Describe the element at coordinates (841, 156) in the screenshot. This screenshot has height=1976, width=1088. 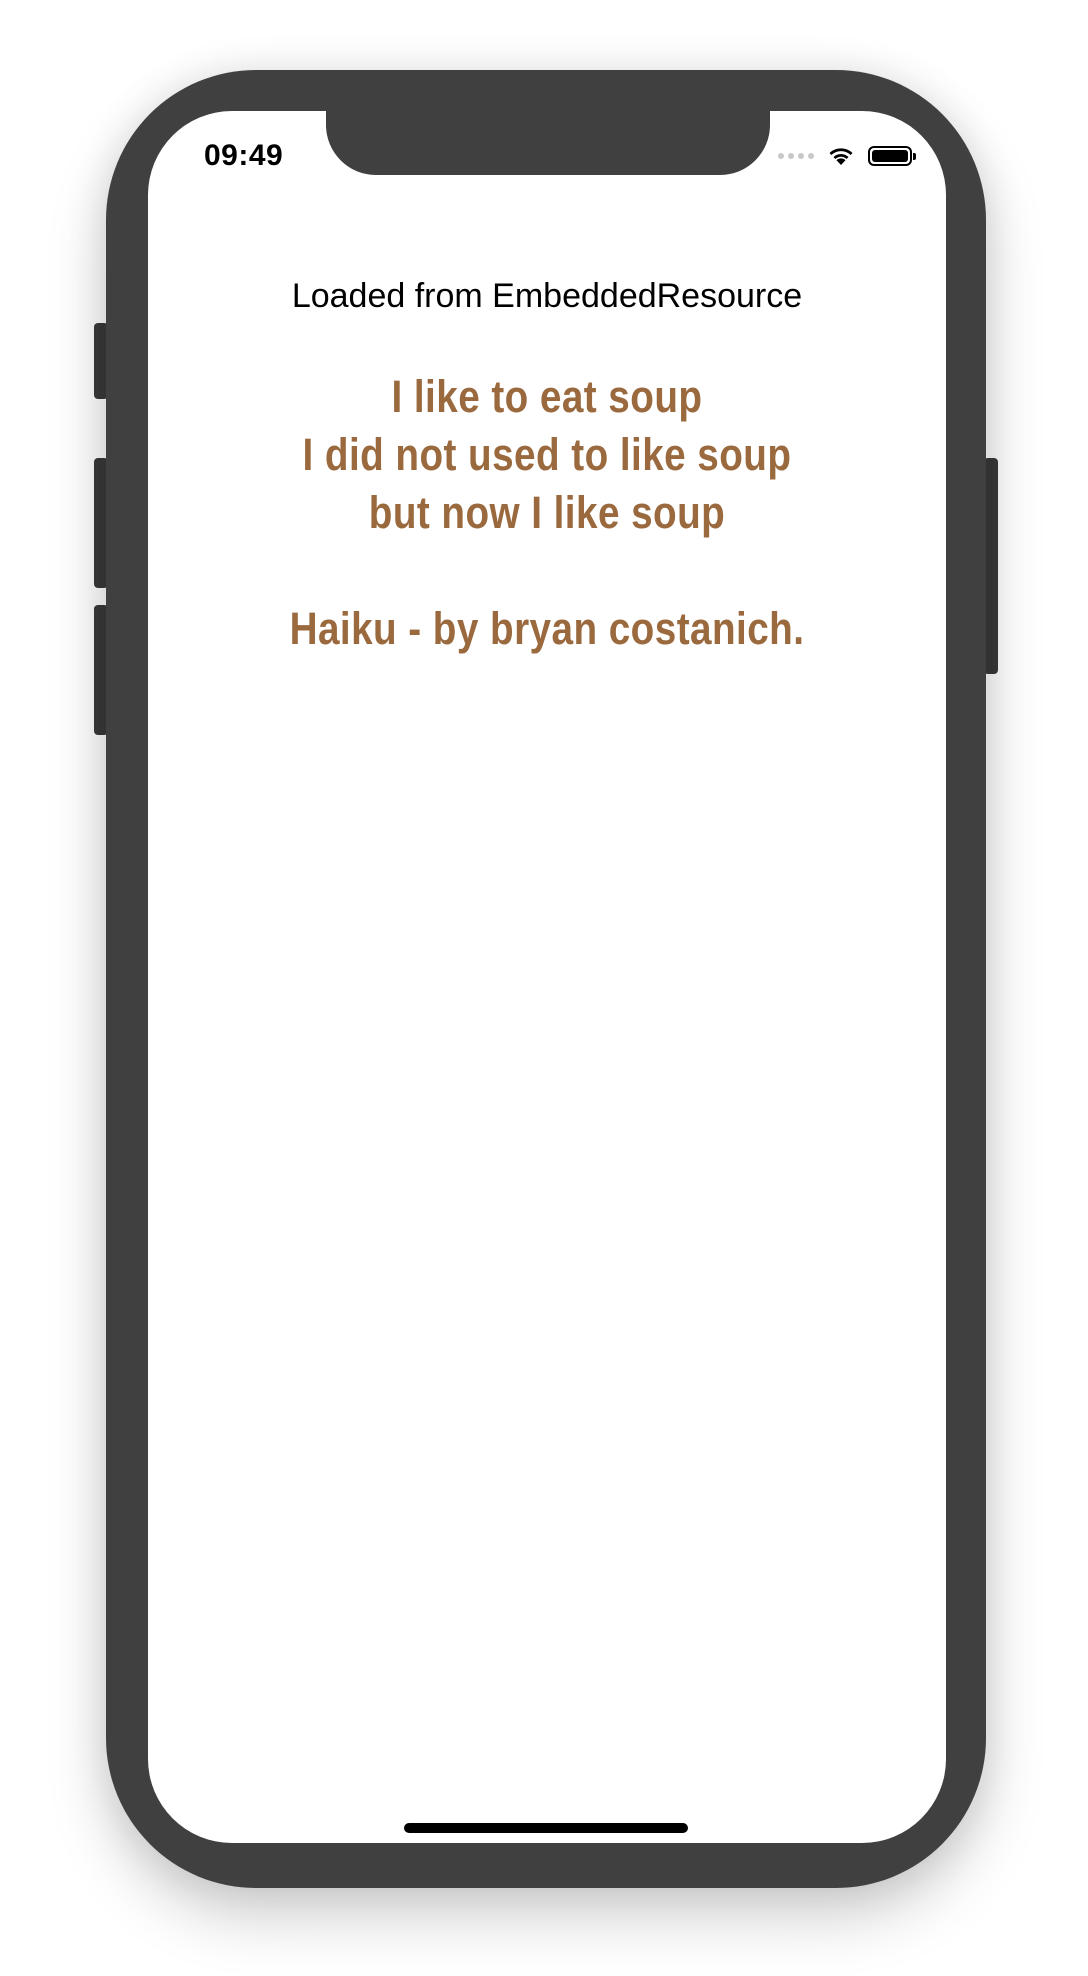
I see `wifi-icon` at that location.